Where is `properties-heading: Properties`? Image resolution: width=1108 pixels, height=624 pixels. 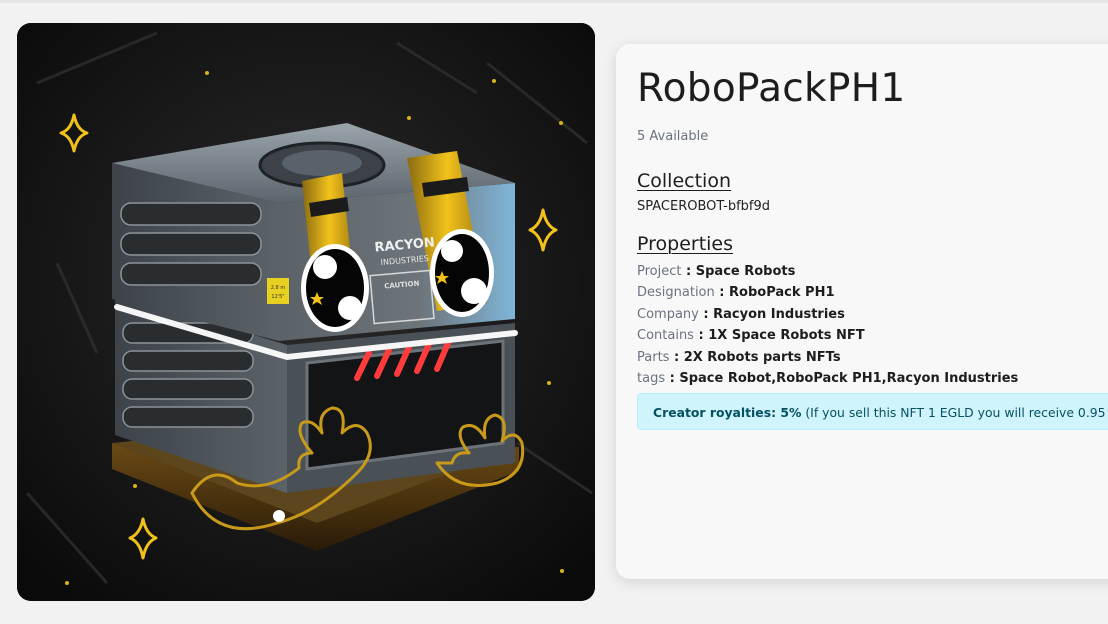 properties-heading: Properties is located at coordinates (685, 244).